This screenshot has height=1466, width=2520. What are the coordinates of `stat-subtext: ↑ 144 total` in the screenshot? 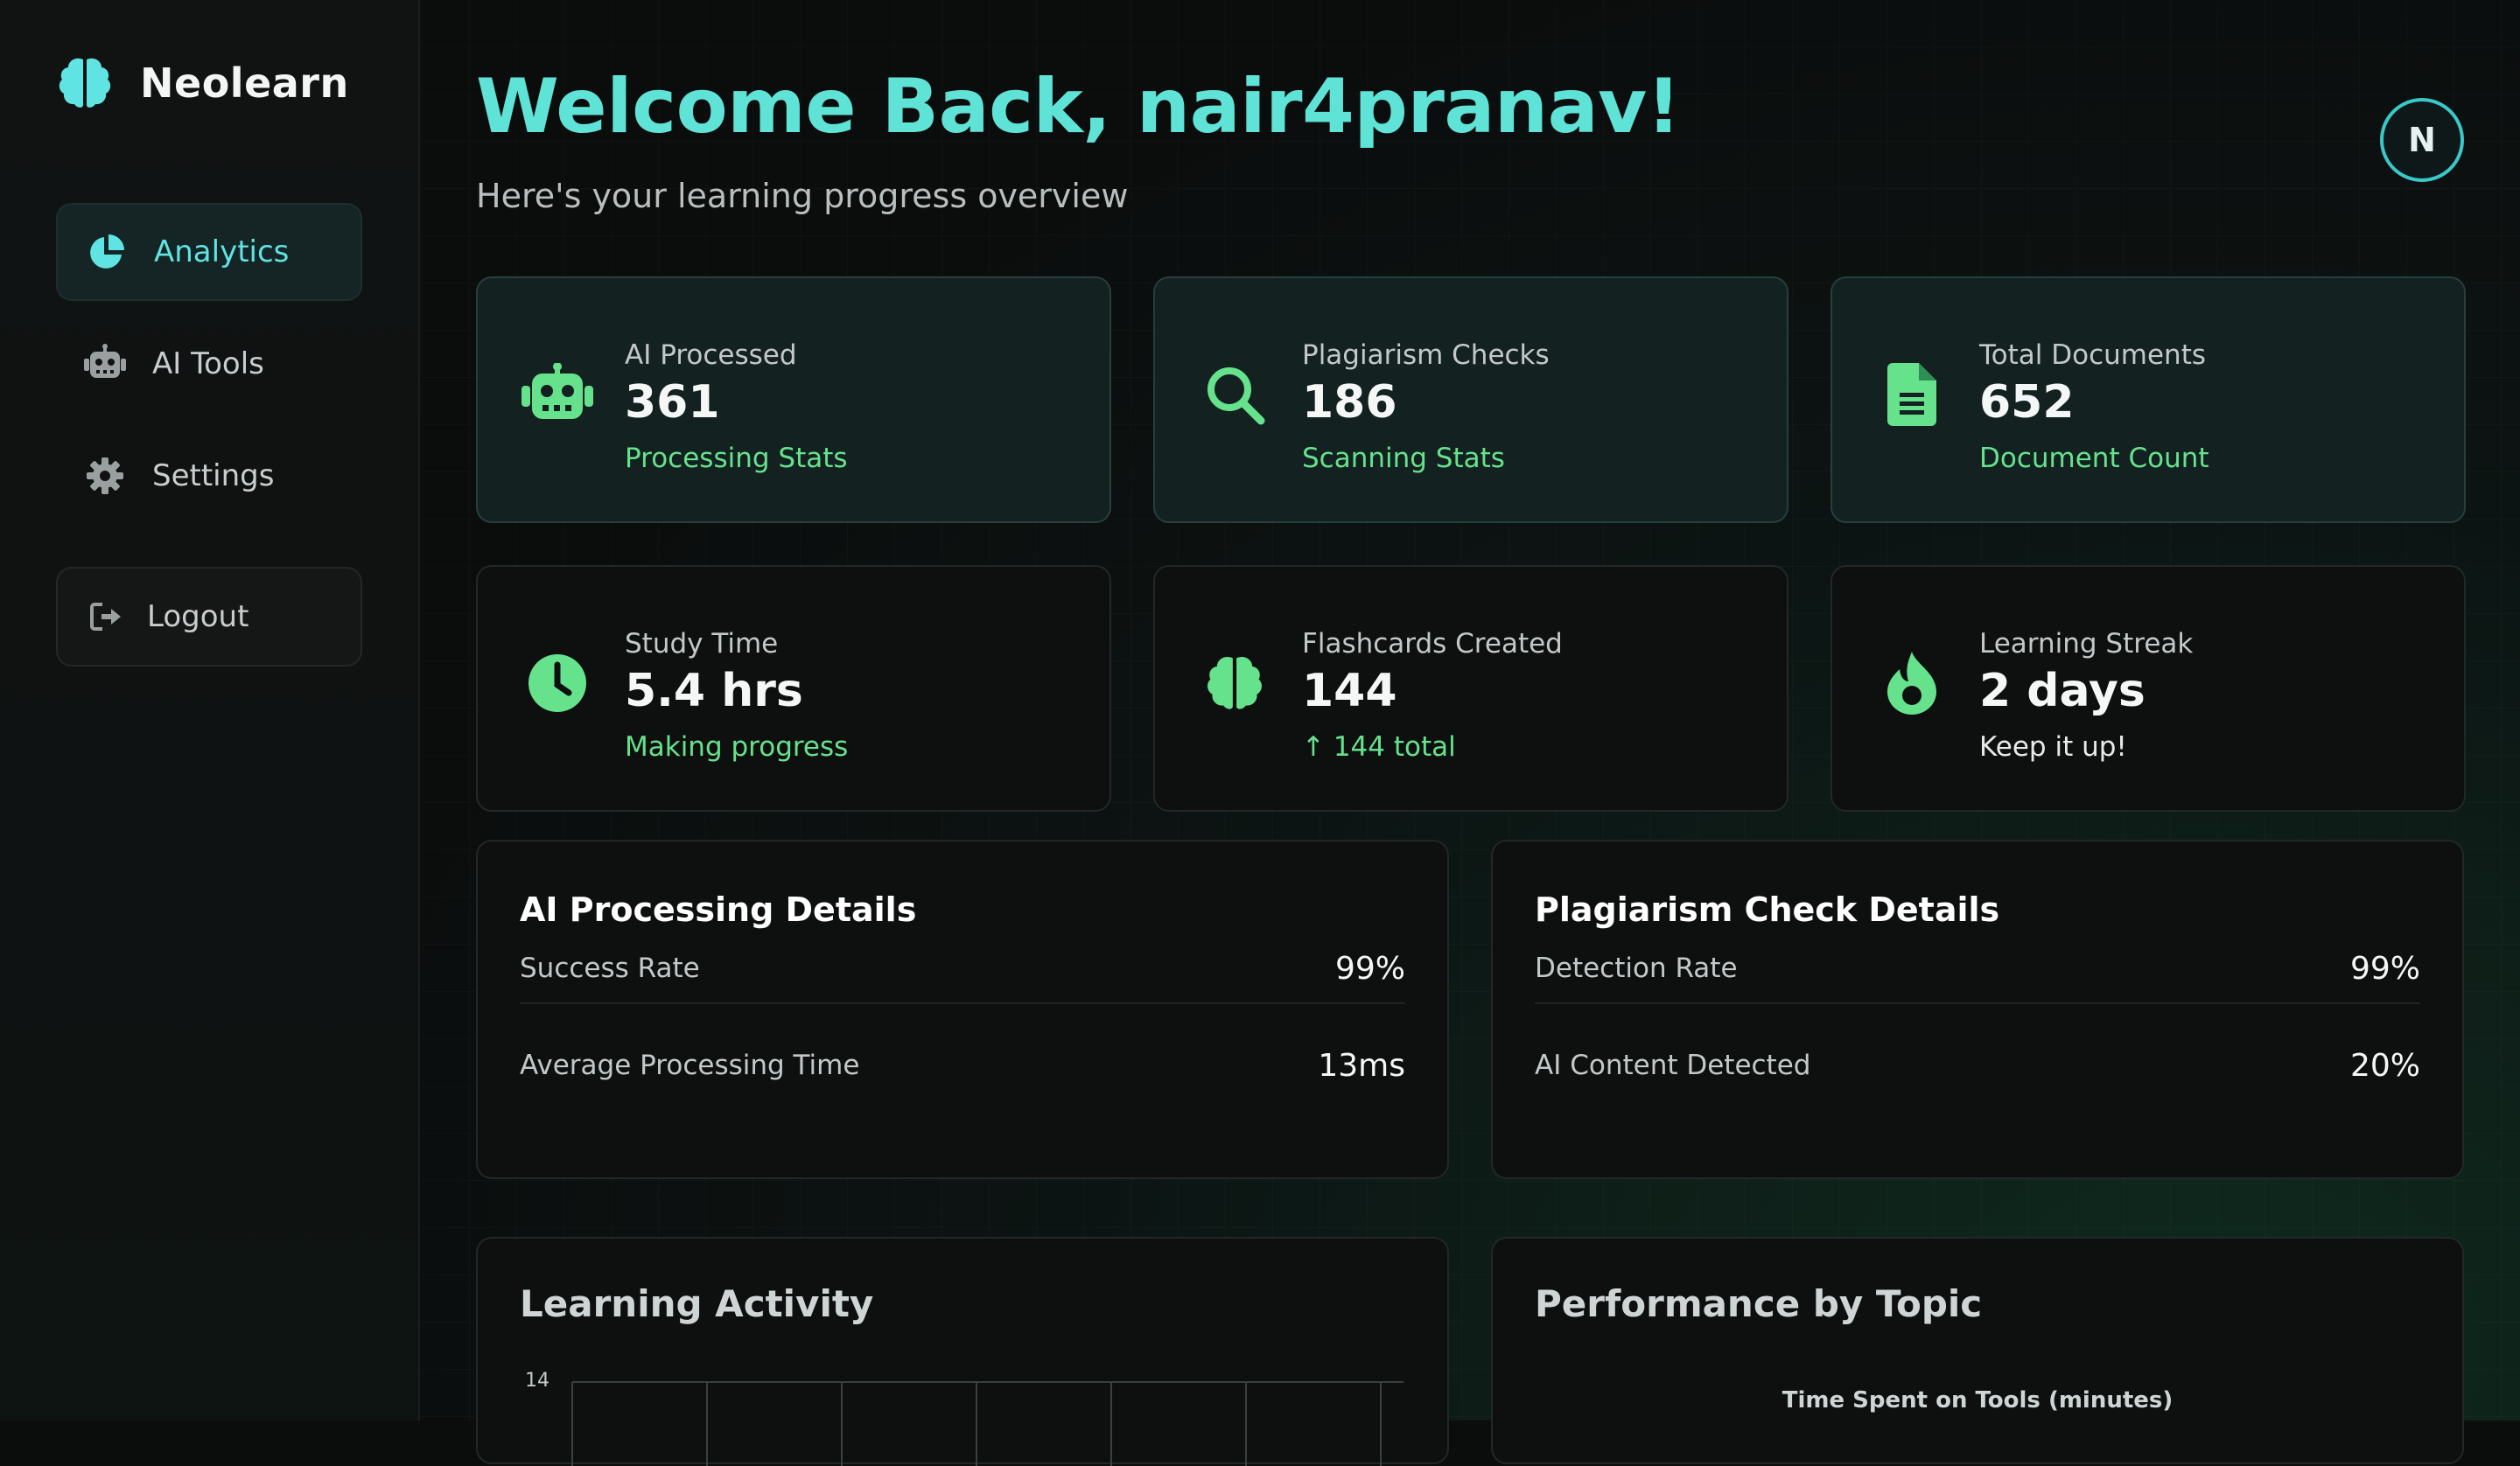 It's located at (1379, 747).